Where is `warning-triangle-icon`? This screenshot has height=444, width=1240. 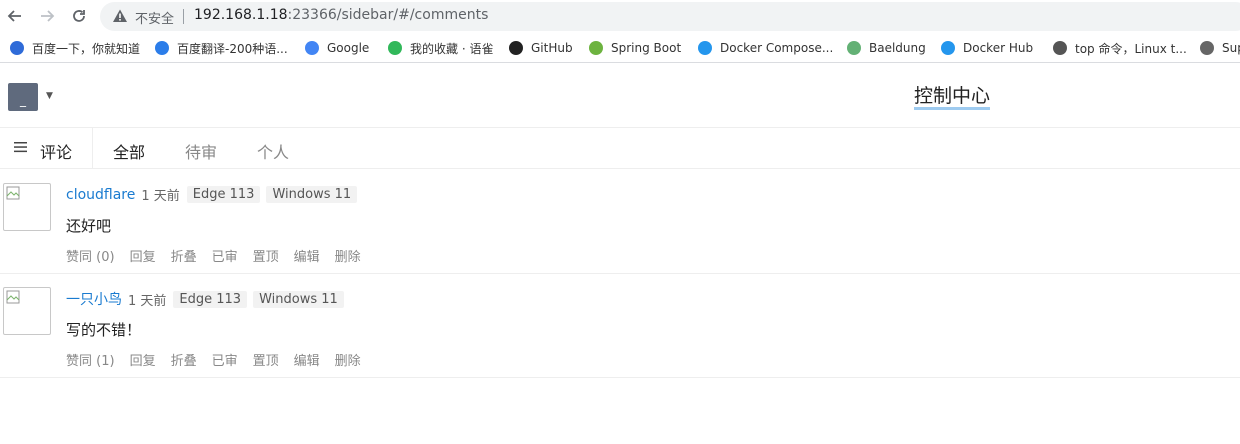
warning-triangle-icon is located at coordinates (120, 15).